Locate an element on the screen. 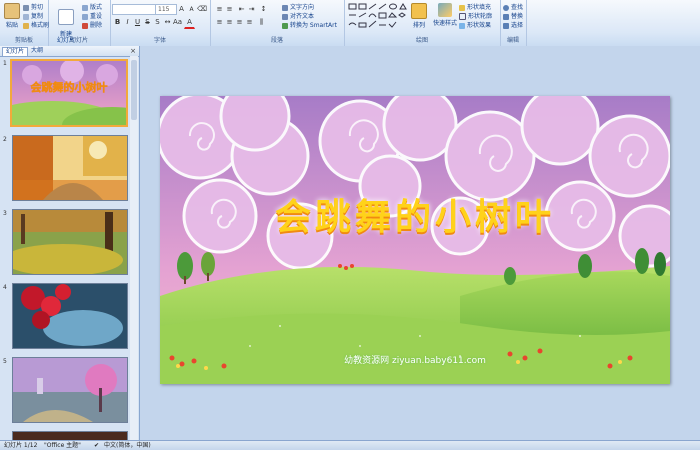 The image size is (700, 450). watermark-text: 幼教资源网 ziyuan.baby611.com is located at coordinates (415, 361).